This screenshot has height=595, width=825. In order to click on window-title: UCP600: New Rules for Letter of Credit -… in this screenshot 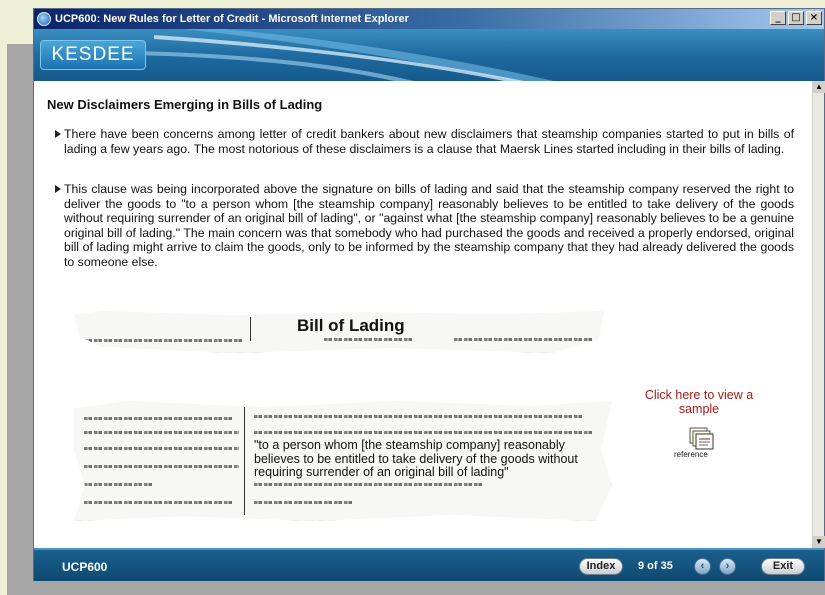, I will do `click(232, 19)`.